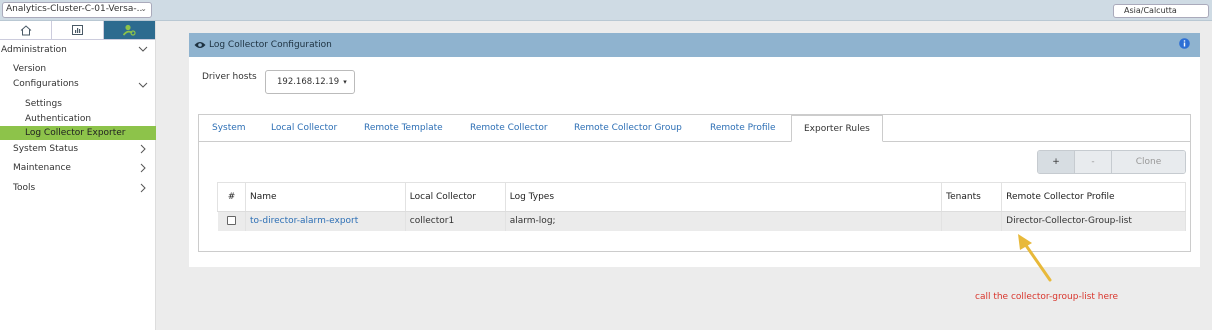 This screenshot has width=1212, height=330. What do you see at coordinates (270, 45) in the screenshot?
I see `panel-title: Log Collector Configuration` at bounding box center [270, 45].